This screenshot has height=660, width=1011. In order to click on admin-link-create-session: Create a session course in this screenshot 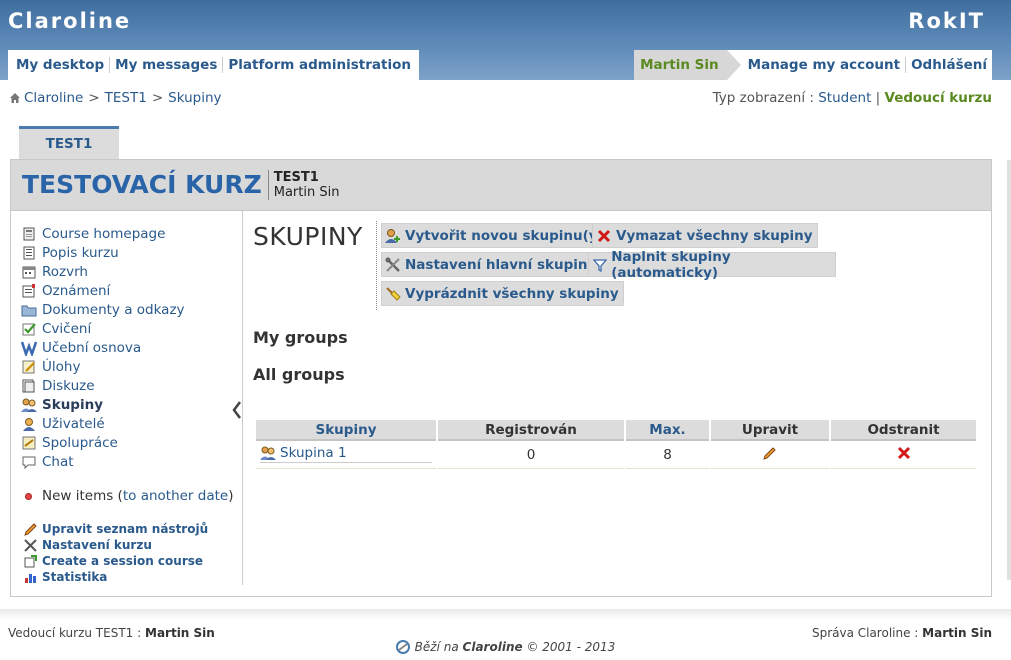, I will do `click(115, 561)`.